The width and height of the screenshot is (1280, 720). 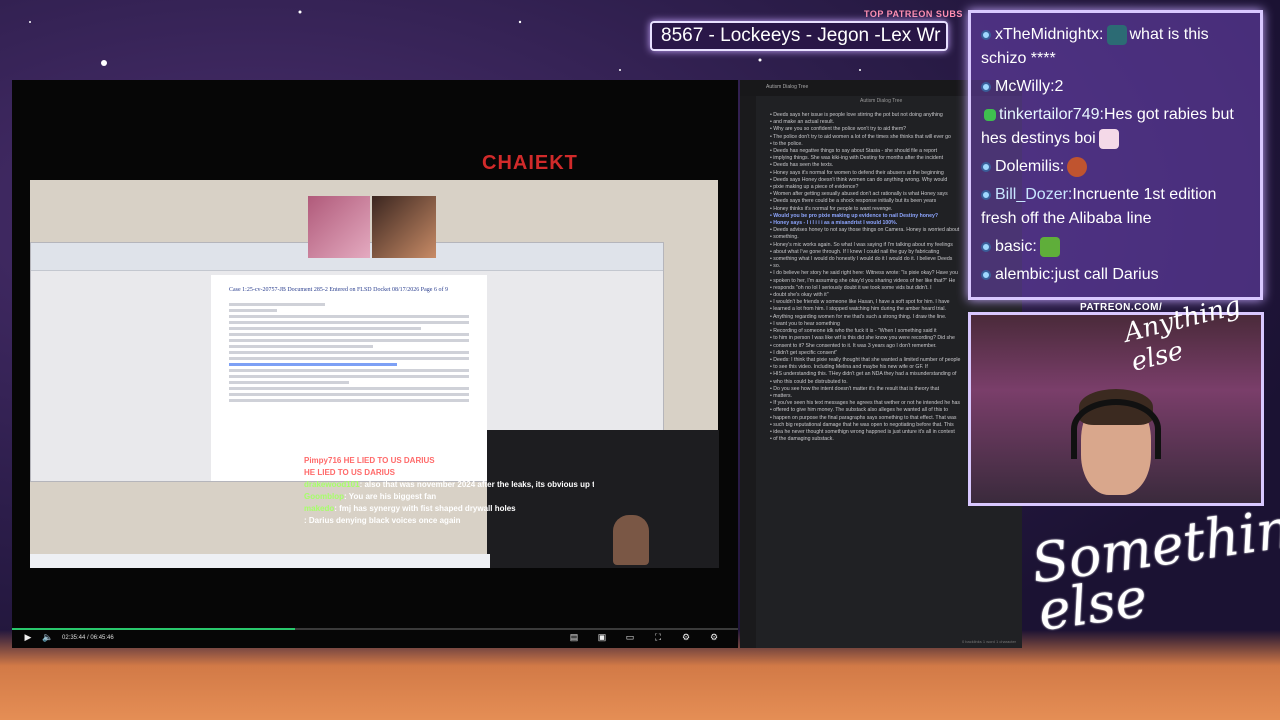 What do you see at coordinates (88, 638) in the screenshot?
I see `video-time: 02:35:44 / 06:45:46` at bounding box center [88, 638].